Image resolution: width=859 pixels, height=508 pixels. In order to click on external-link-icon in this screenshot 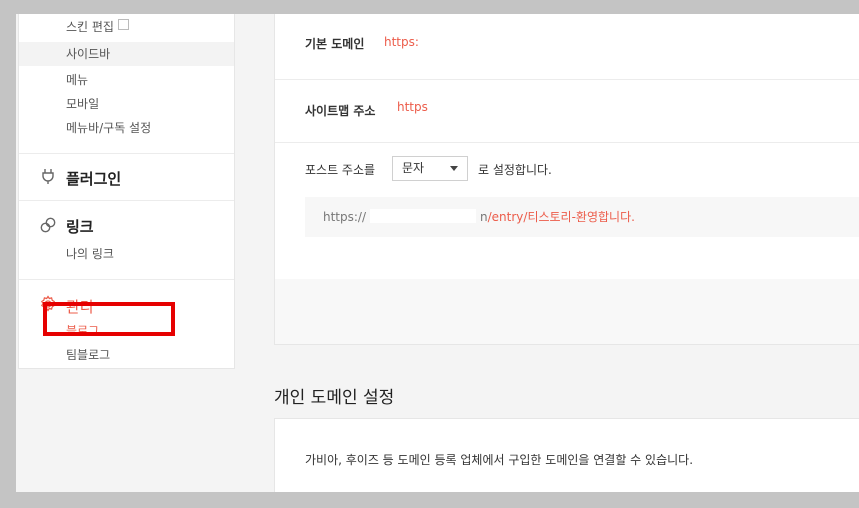, I will do `click(123, 24)`.